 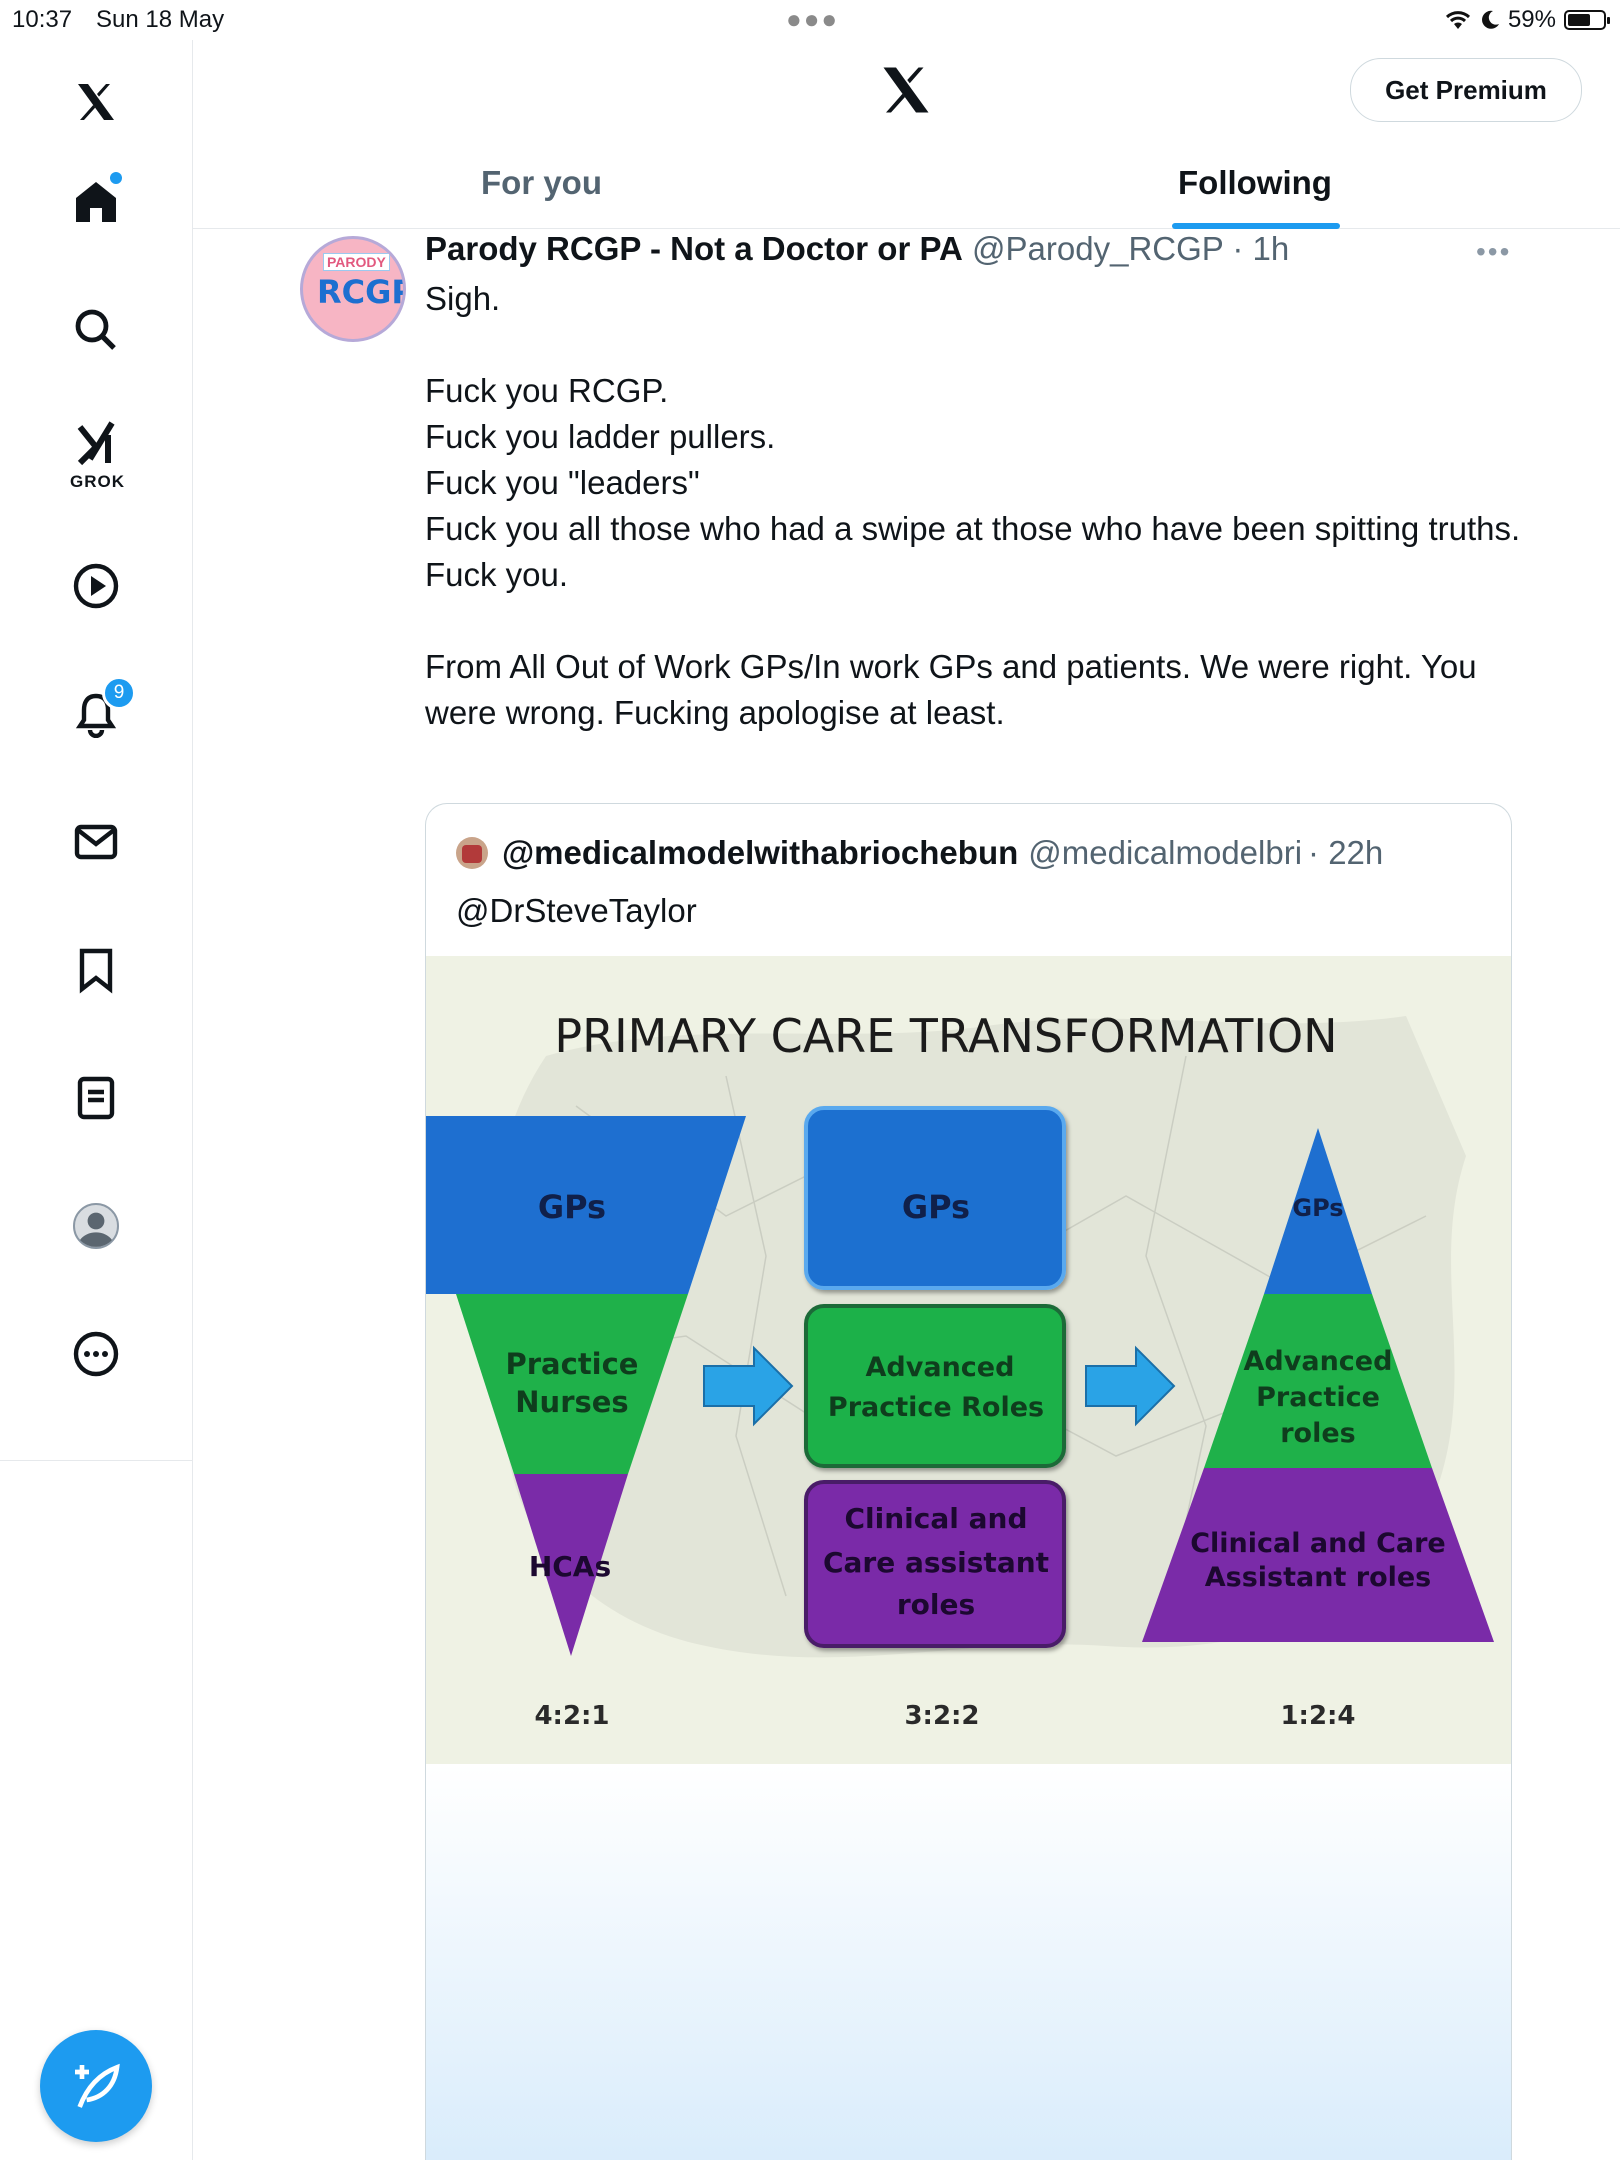 What do you see at coordinates (571, 1716) in the screenshot?
I see `left-ratio: 4:2:1` at bounding box center [571, 1716].